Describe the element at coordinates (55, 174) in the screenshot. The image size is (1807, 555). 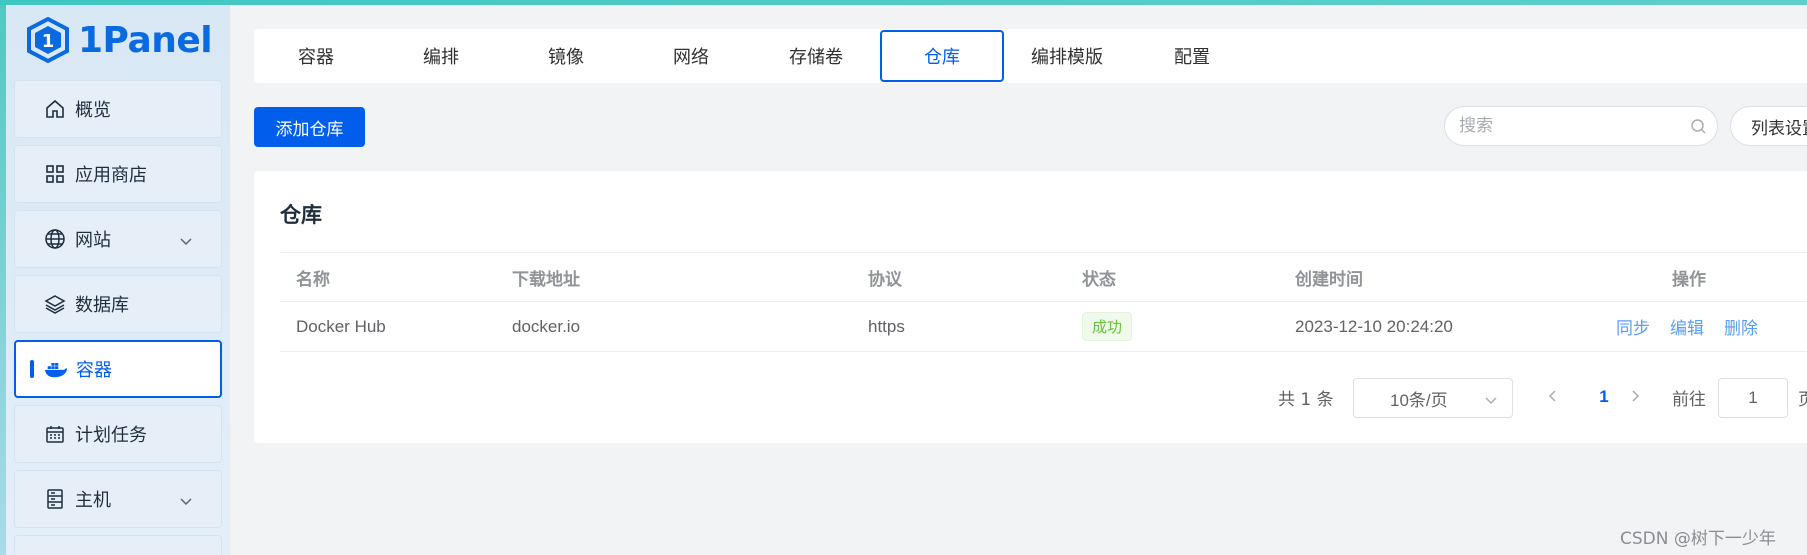
I see `grid-icon` at that location.